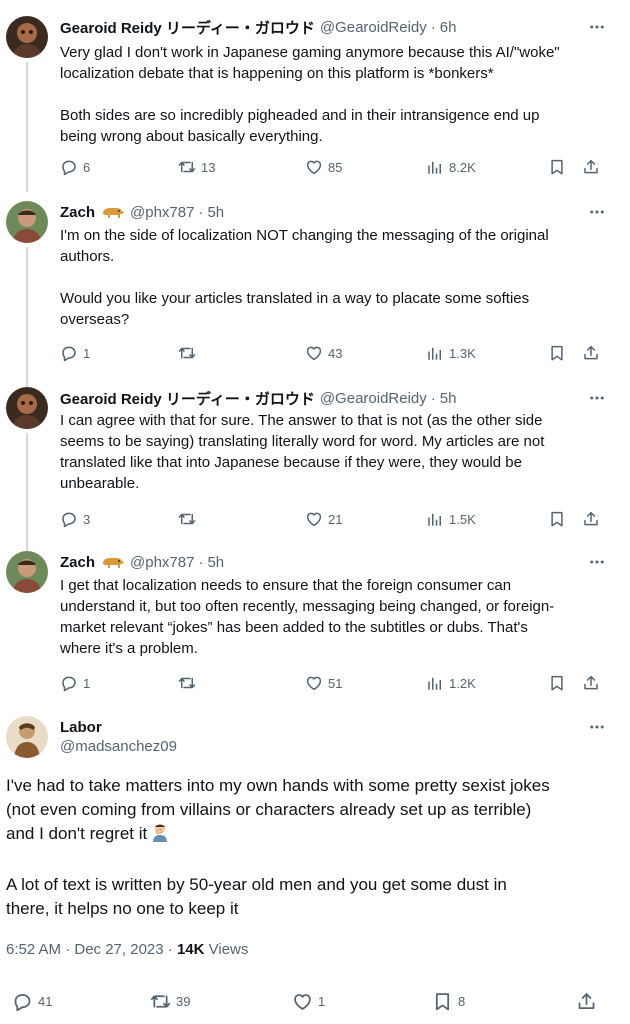  I want to click on like-button: 85, so click(323, 167).